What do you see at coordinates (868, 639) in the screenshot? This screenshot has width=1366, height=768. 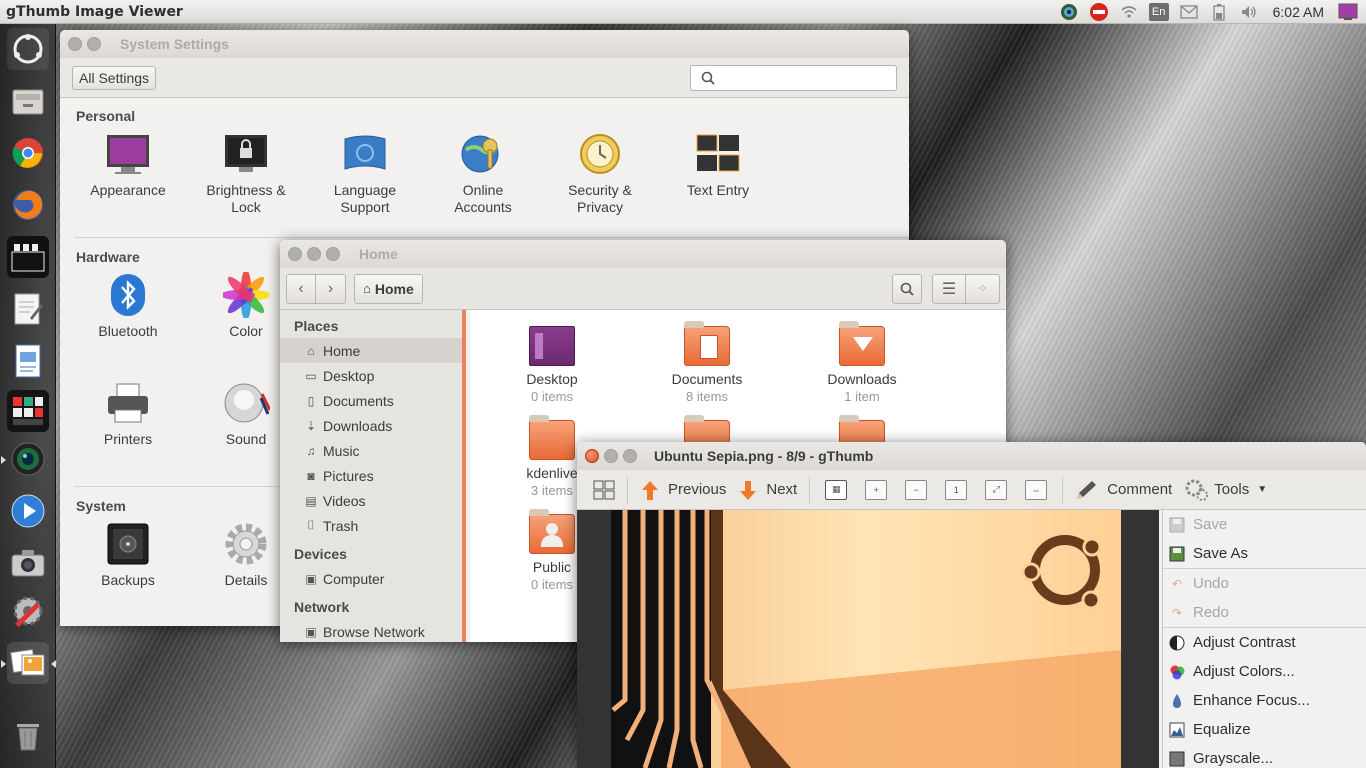 I see `image-viewer` at bounding box center [868, 639].